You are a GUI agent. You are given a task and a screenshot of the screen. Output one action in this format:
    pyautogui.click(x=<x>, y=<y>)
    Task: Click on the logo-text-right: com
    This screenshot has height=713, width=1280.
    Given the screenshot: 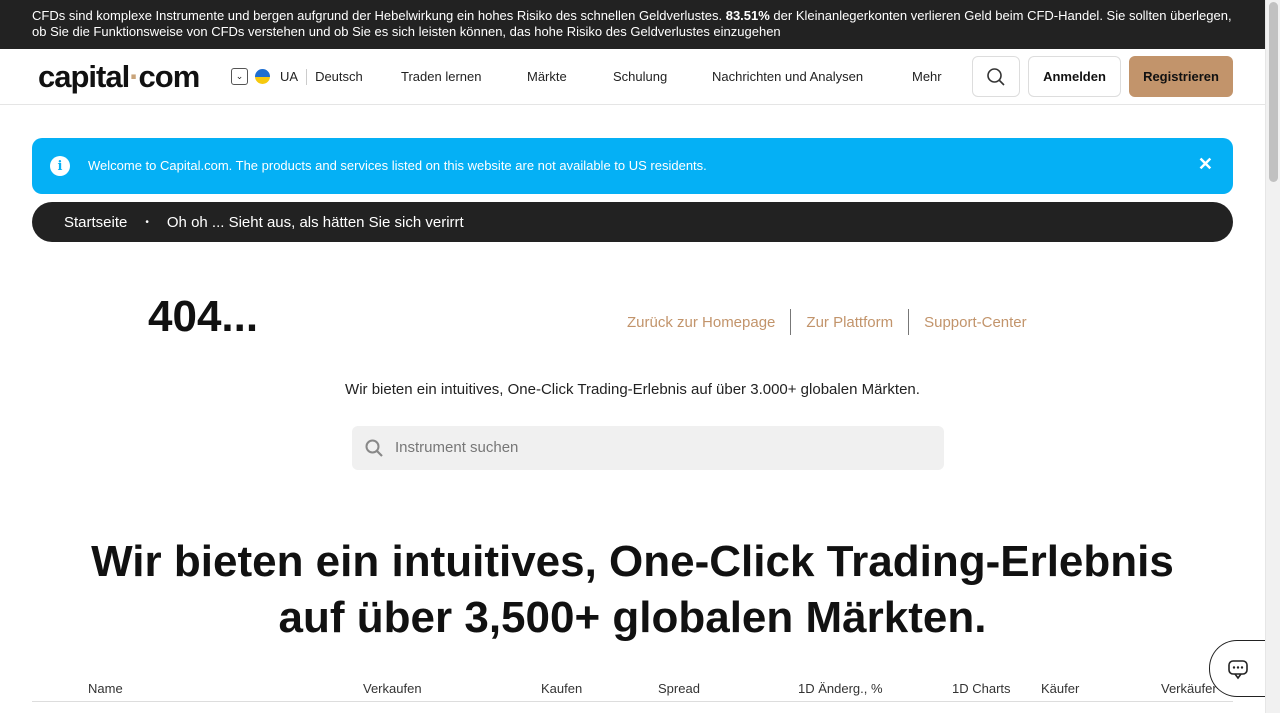 What is the action you would take?
    pyautogui.click(x=169, y=76)
    